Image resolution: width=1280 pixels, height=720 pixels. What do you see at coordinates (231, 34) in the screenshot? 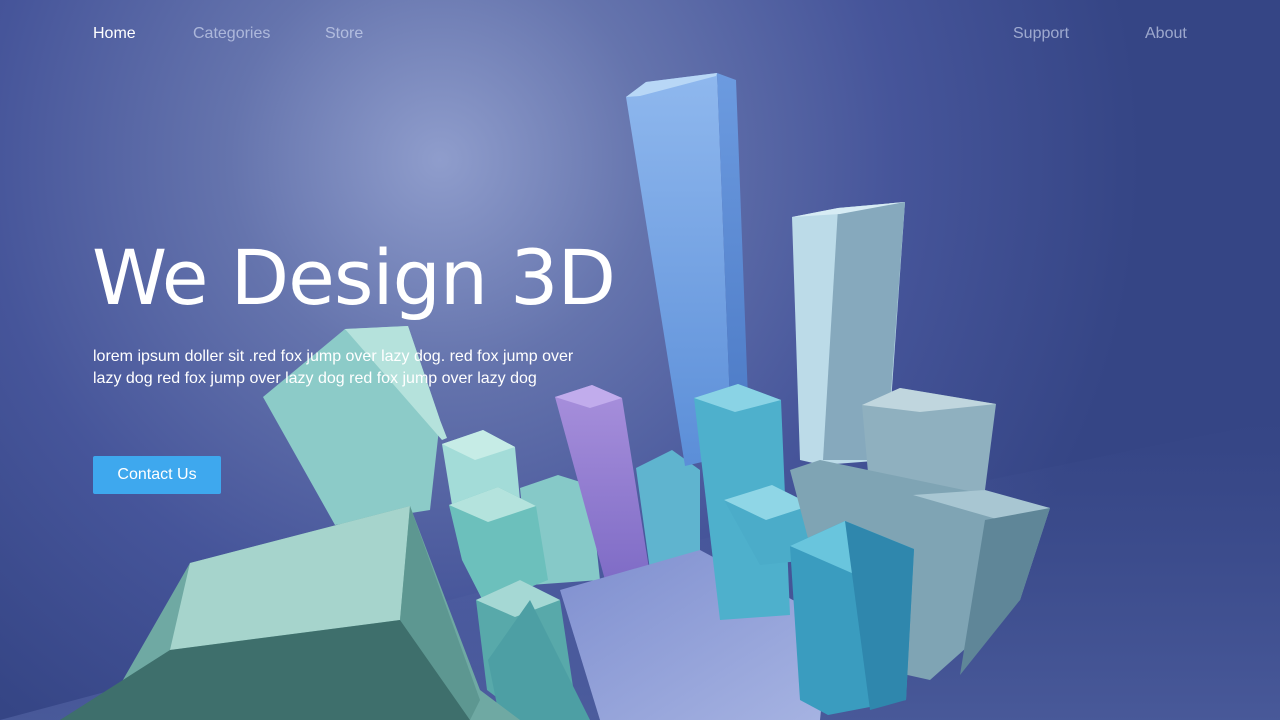
I see `nav-categories: Categories` at bounding box center [231, 34].